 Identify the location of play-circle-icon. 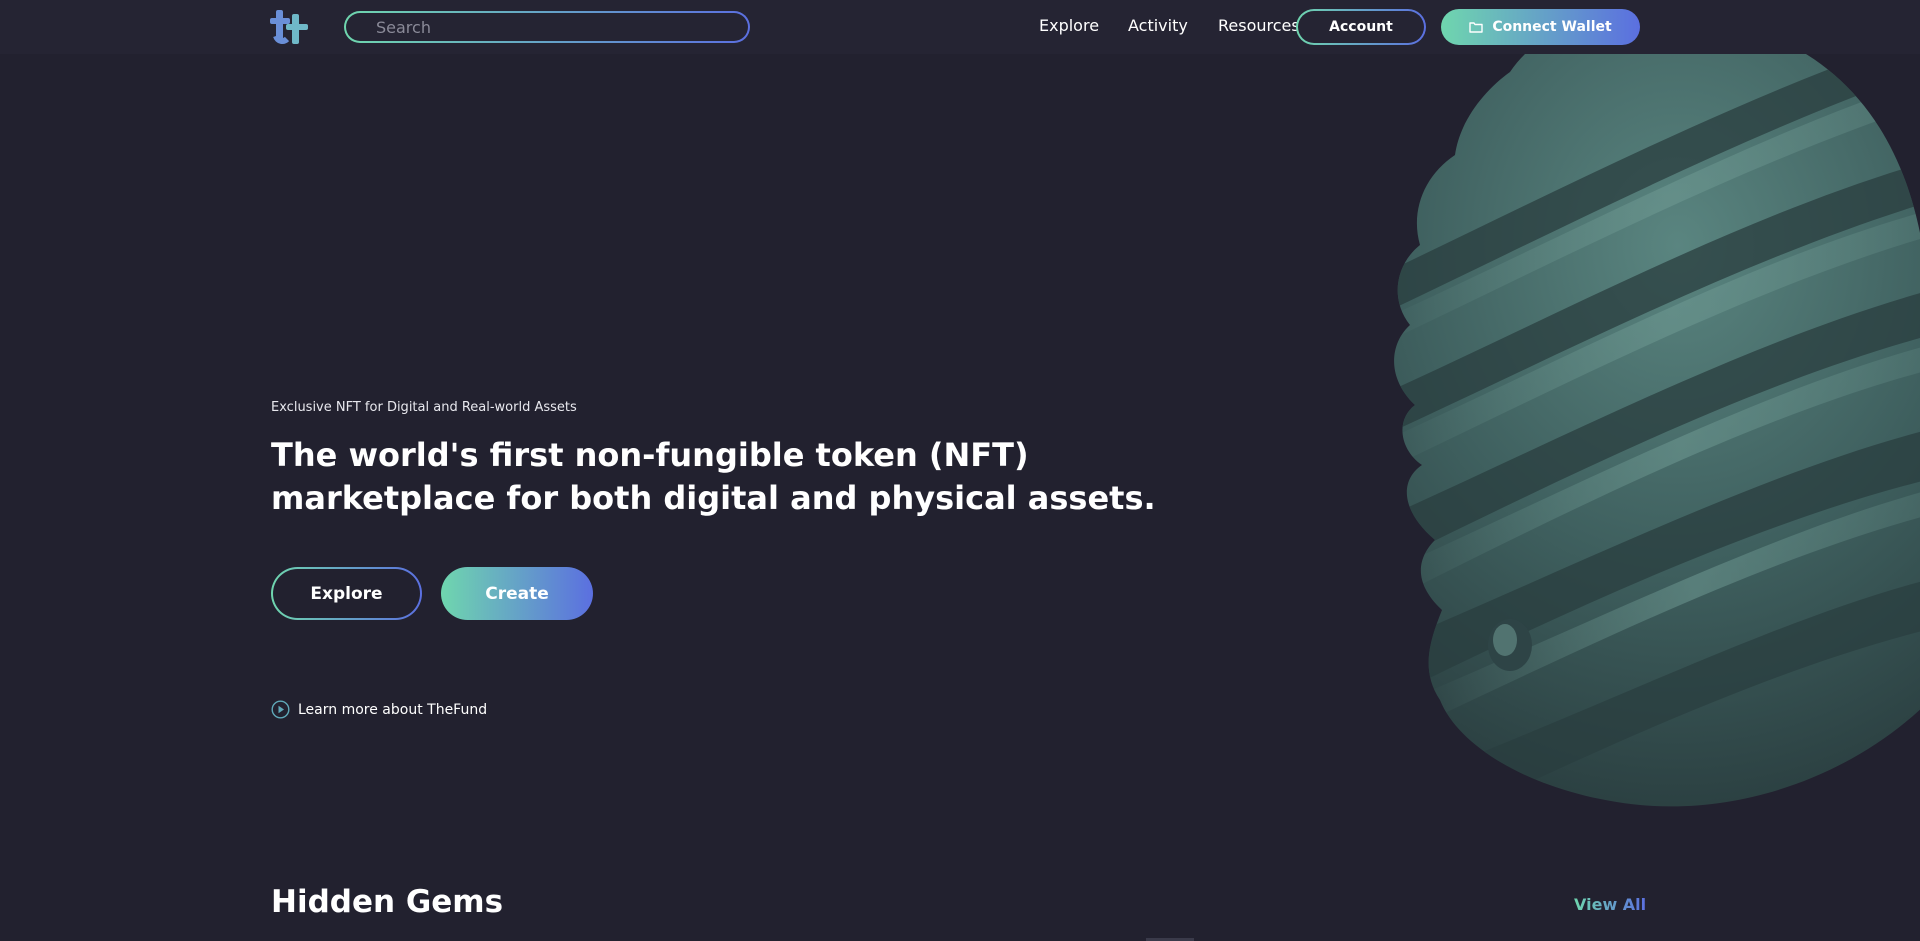
(280, 709).